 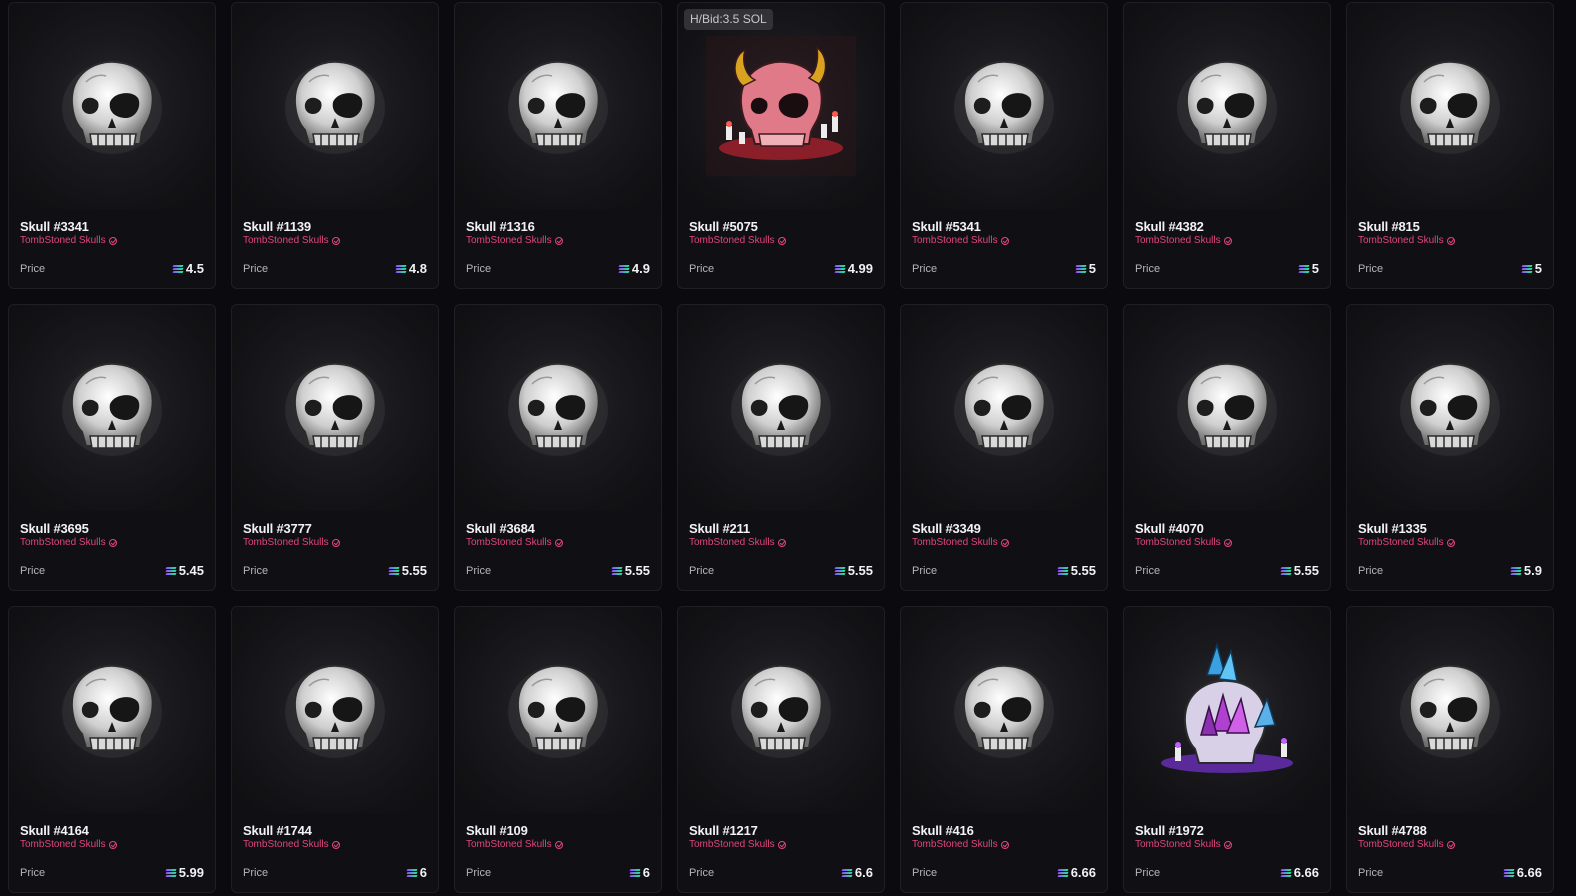 What do you see at coordinates (33, 872) in the screenshot?
I see `price-label: Price` at bounding box center [33, 872].